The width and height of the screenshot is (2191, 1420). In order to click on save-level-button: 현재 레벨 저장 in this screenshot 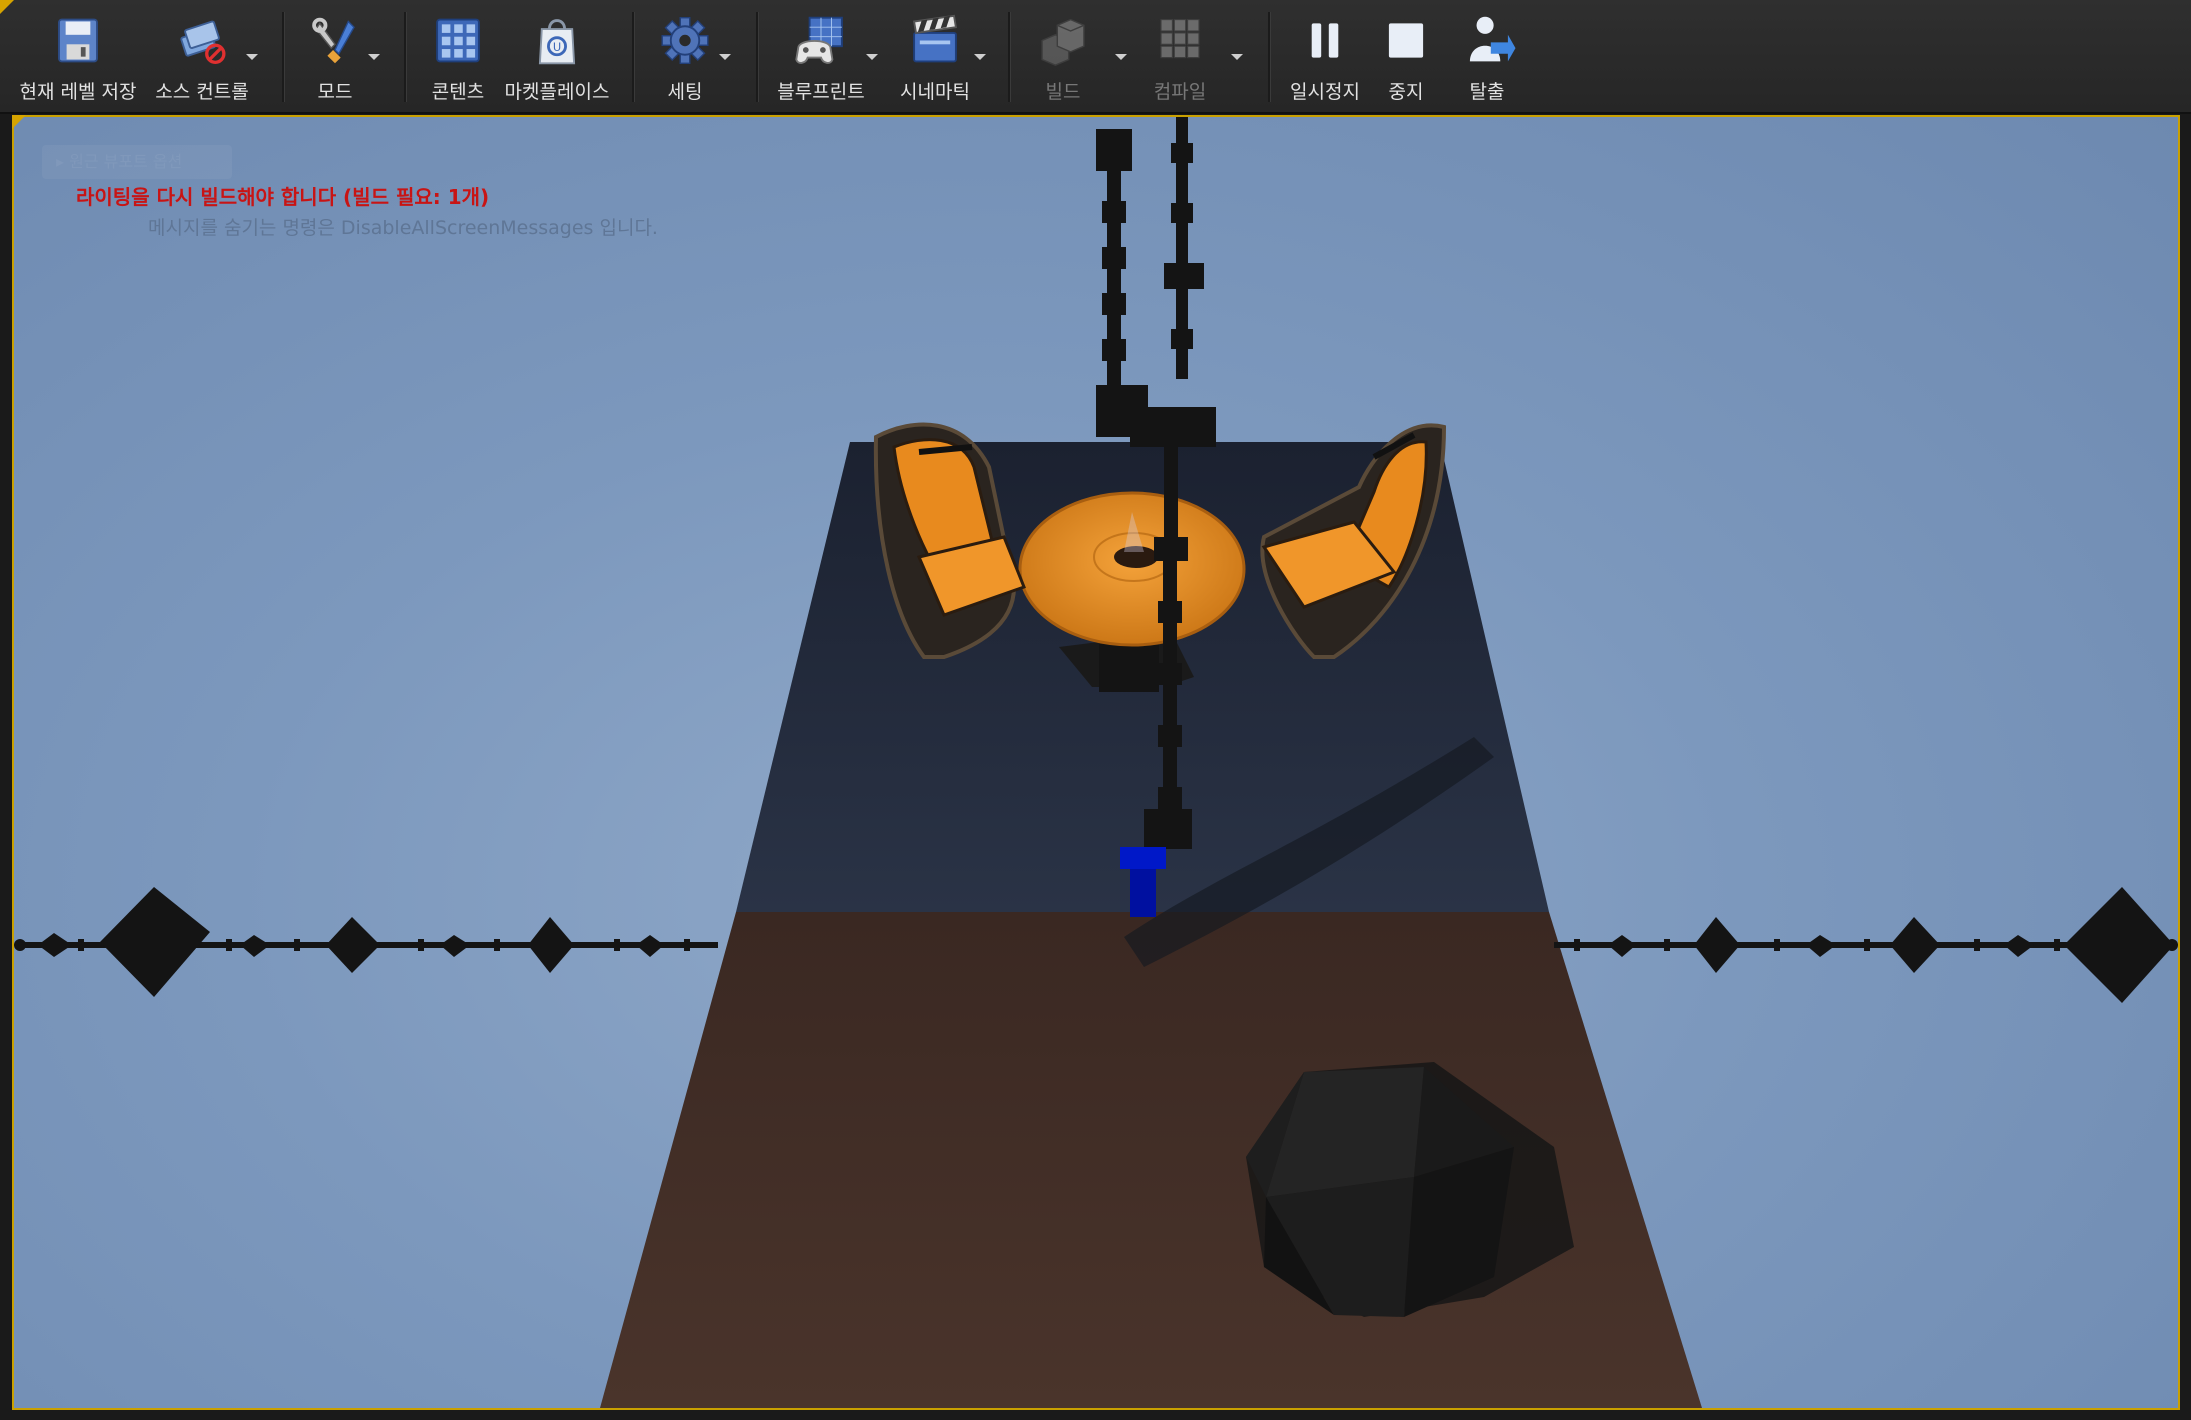, I will do `click(78, 56)`.